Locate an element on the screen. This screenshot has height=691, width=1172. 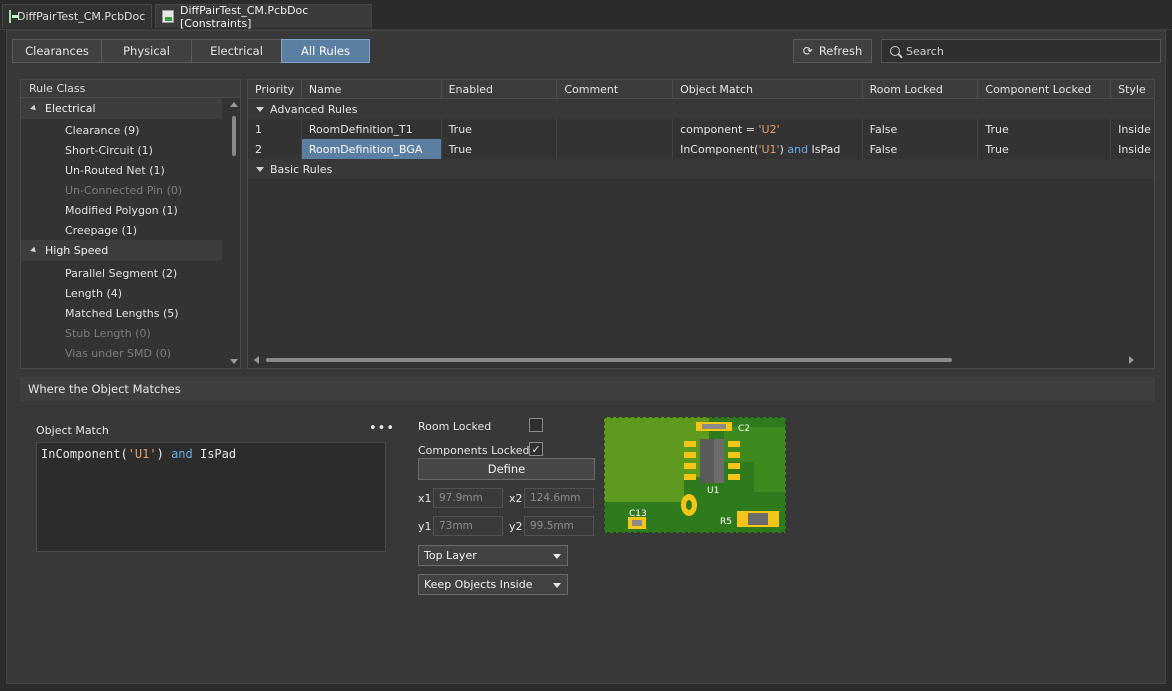
layer-dropdown: Top Layer is located at coordinates (493, 555).